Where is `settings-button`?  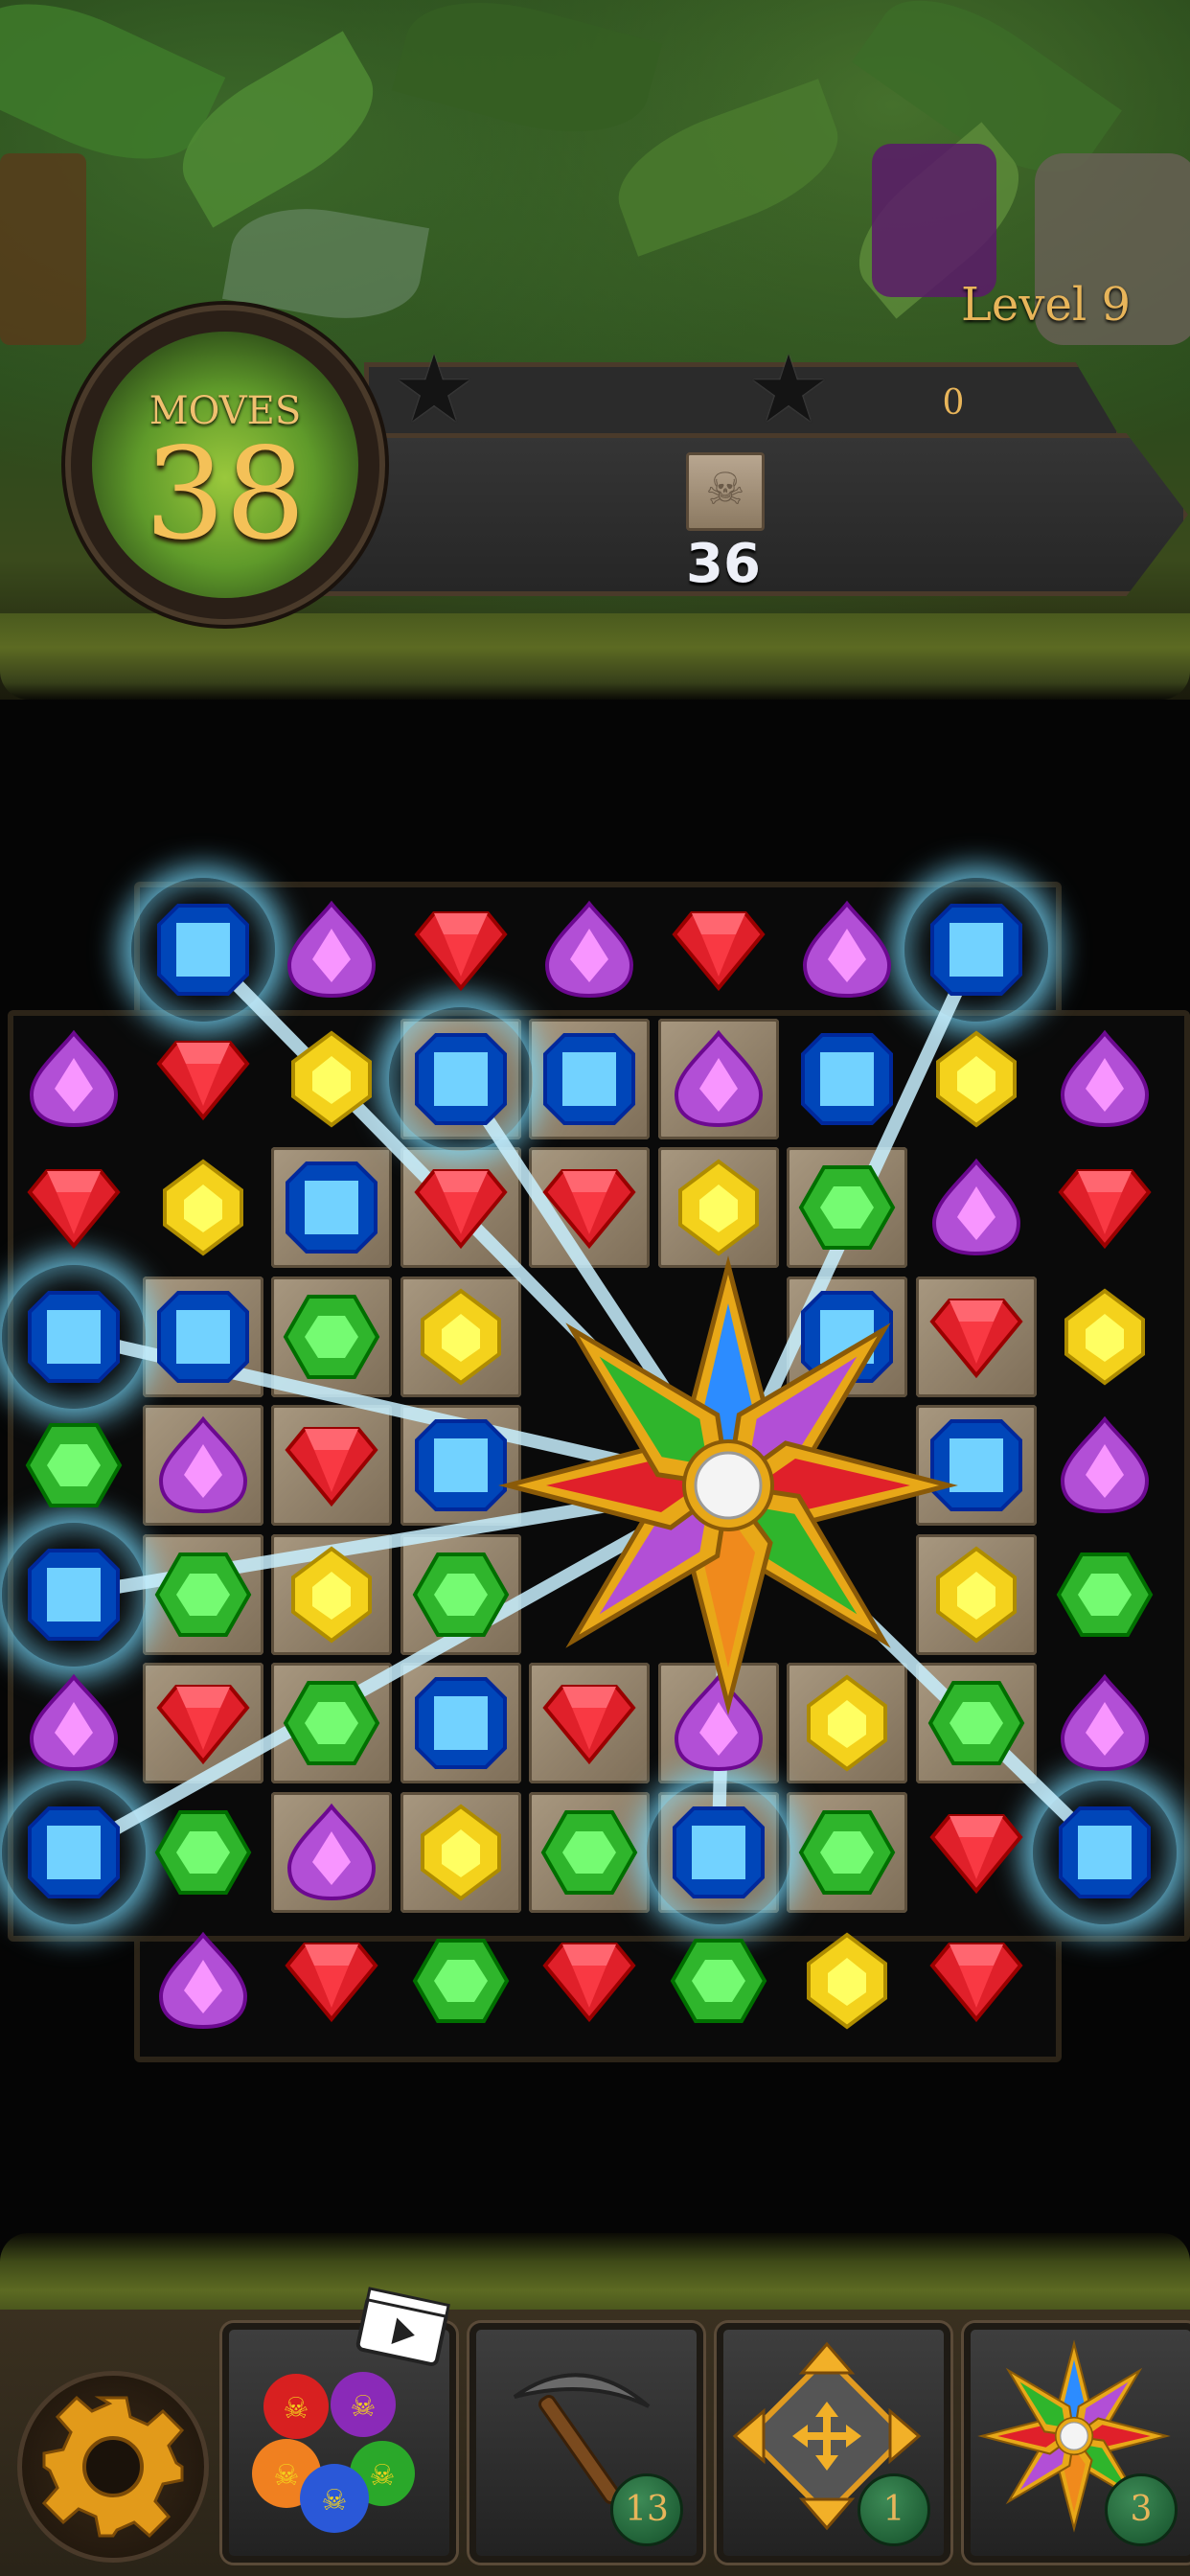 settings-button is located at coordinates (113, 2467).